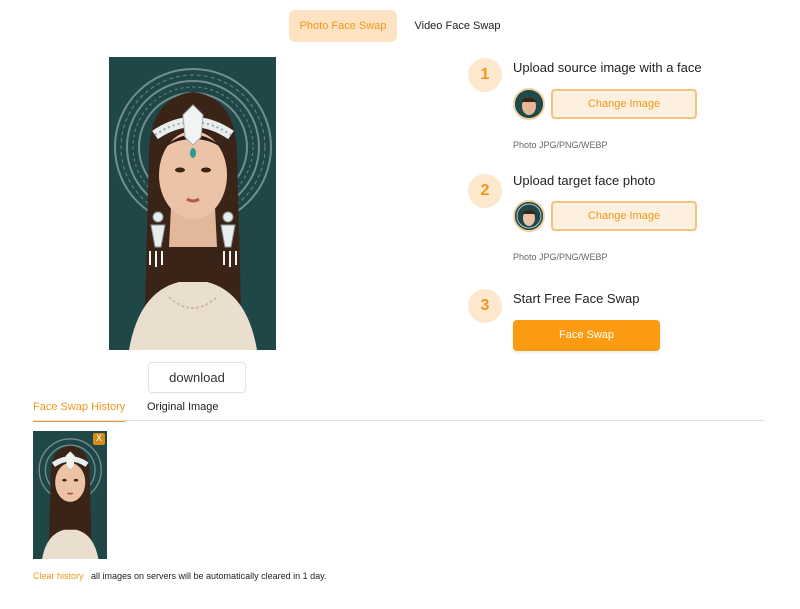 The height and width of the screenshot is (609, 800). Describe the element at coordinates (485, 75) in the screenshot. I see `step-1-badge: 1` at that location.